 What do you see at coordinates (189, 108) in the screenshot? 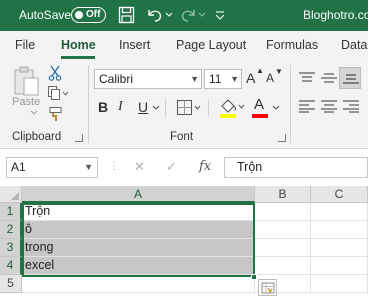
I see `borders-icon` at bounding box center [189, 108].